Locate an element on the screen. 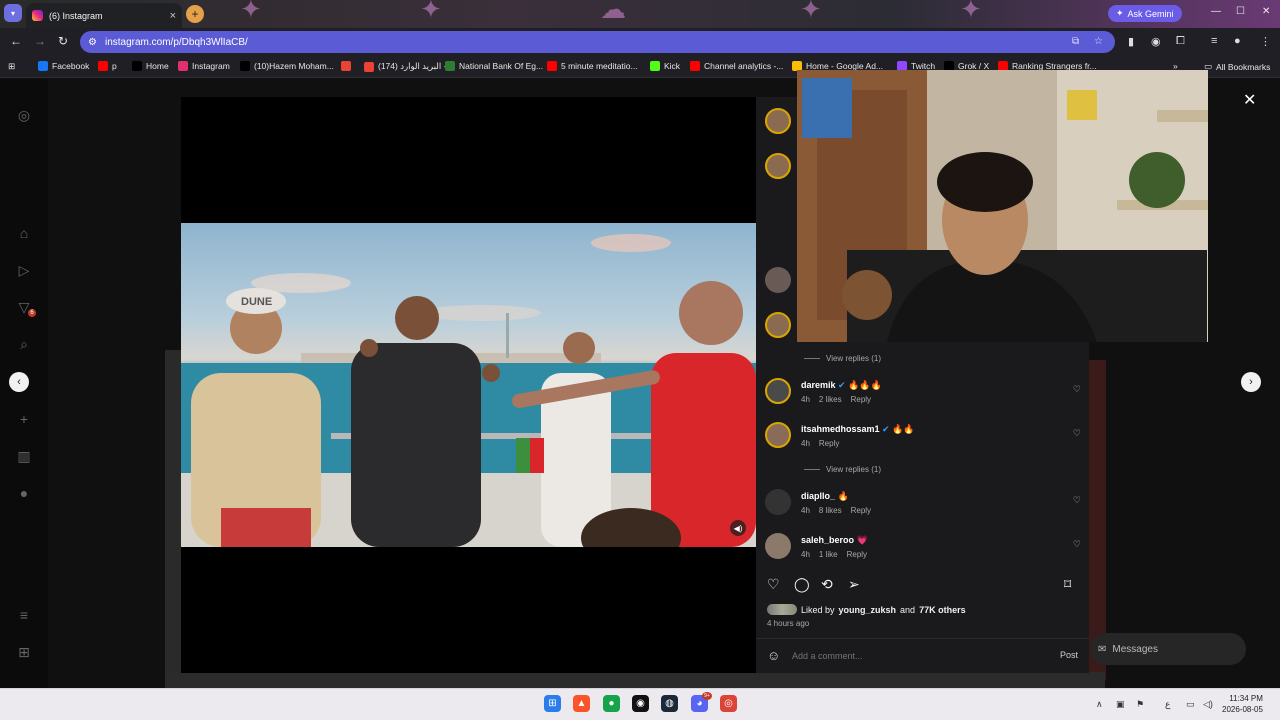 The image size is (1280, 720). previous-post-icon: ‹ is located at coordinates (19, 382).